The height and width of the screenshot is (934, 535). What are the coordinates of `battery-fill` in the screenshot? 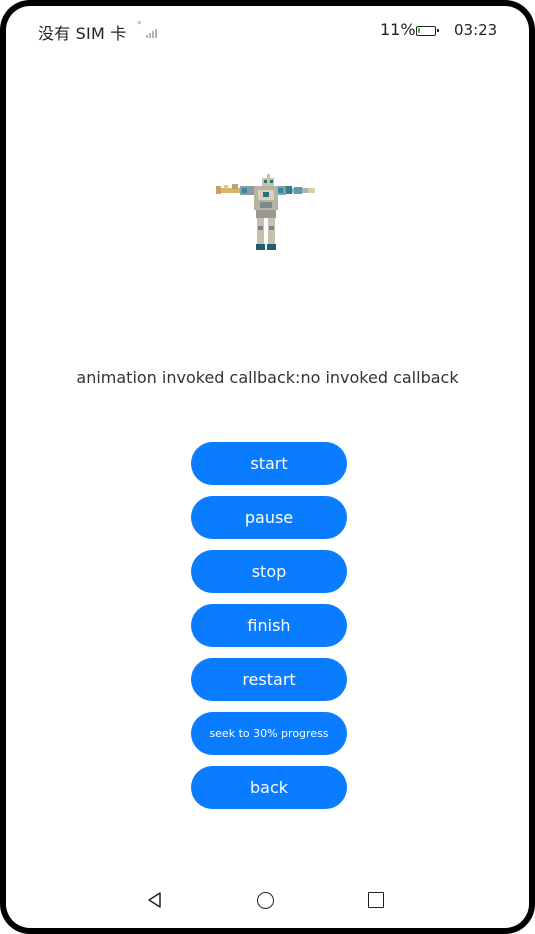 It's located at (419, 30).